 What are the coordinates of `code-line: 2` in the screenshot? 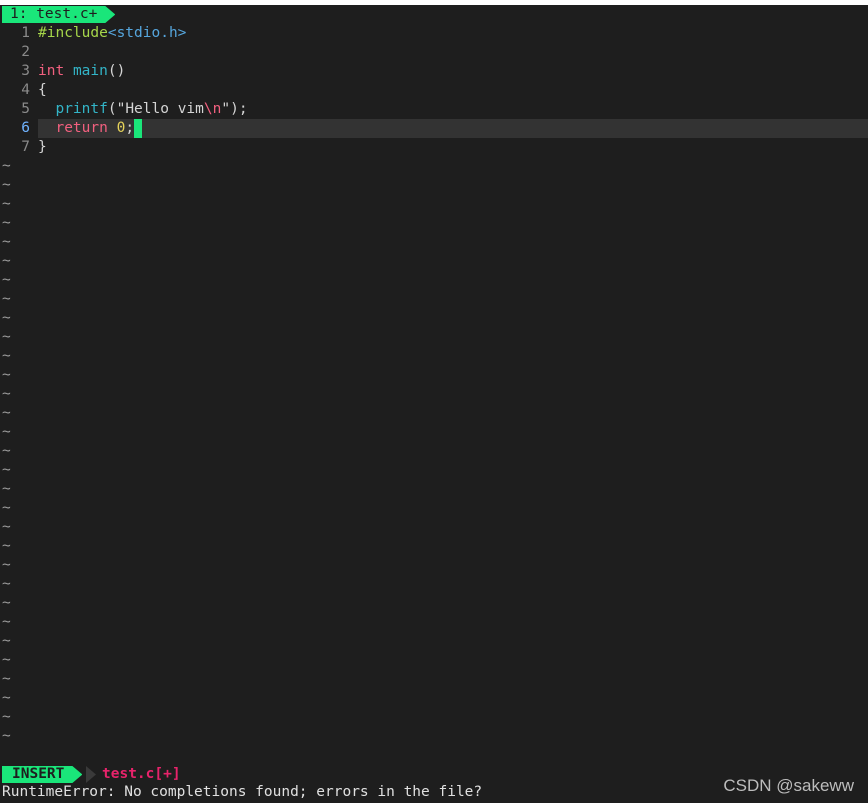 It's located at (434, 52).